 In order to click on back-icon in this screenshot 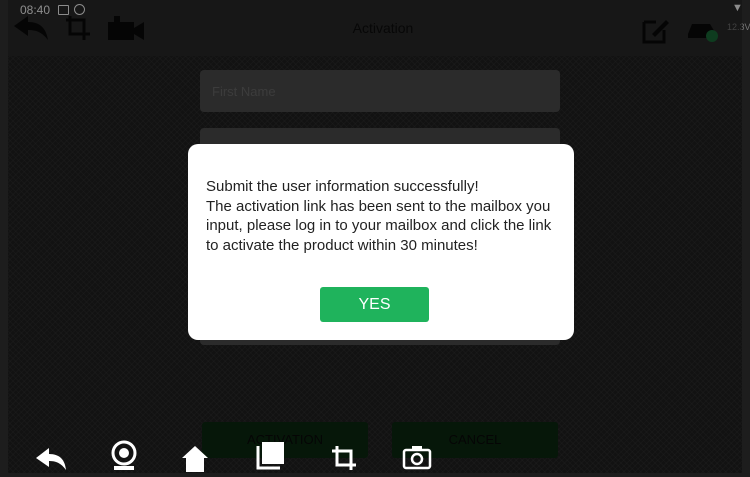, I will do `click(51, 461)`.